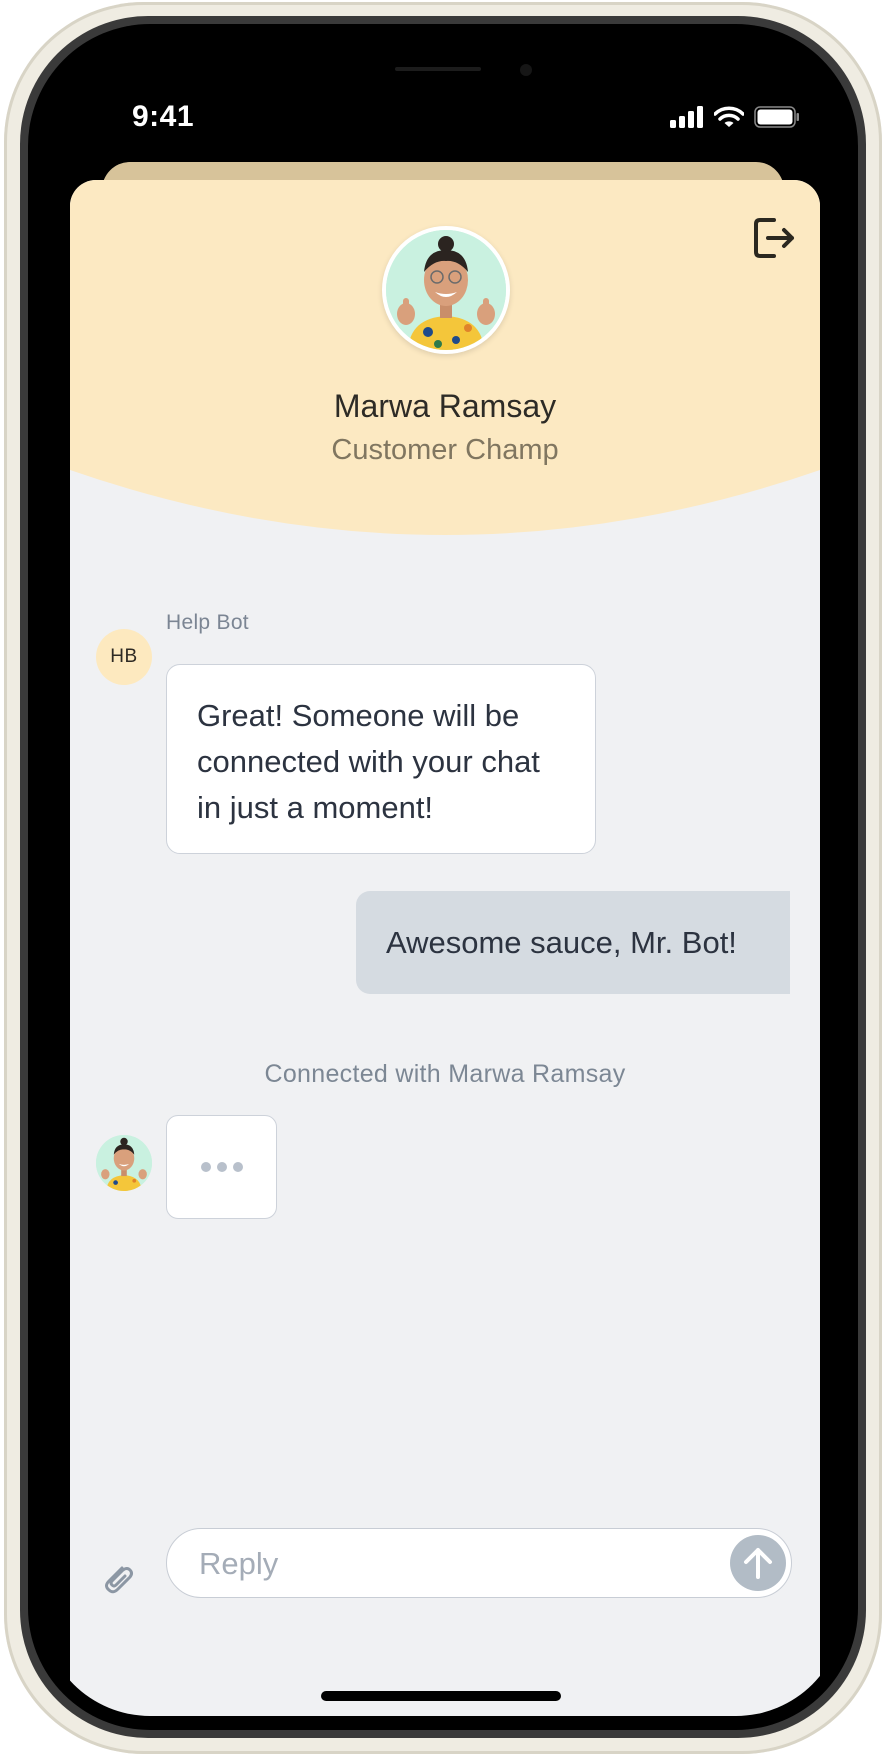 This screenshot has width=888, height=1756. What do you see at coordinates (445, 406) in the screenshot?
I see `agent-name: Marwa Ramsay` at bounding box center [445, 406].